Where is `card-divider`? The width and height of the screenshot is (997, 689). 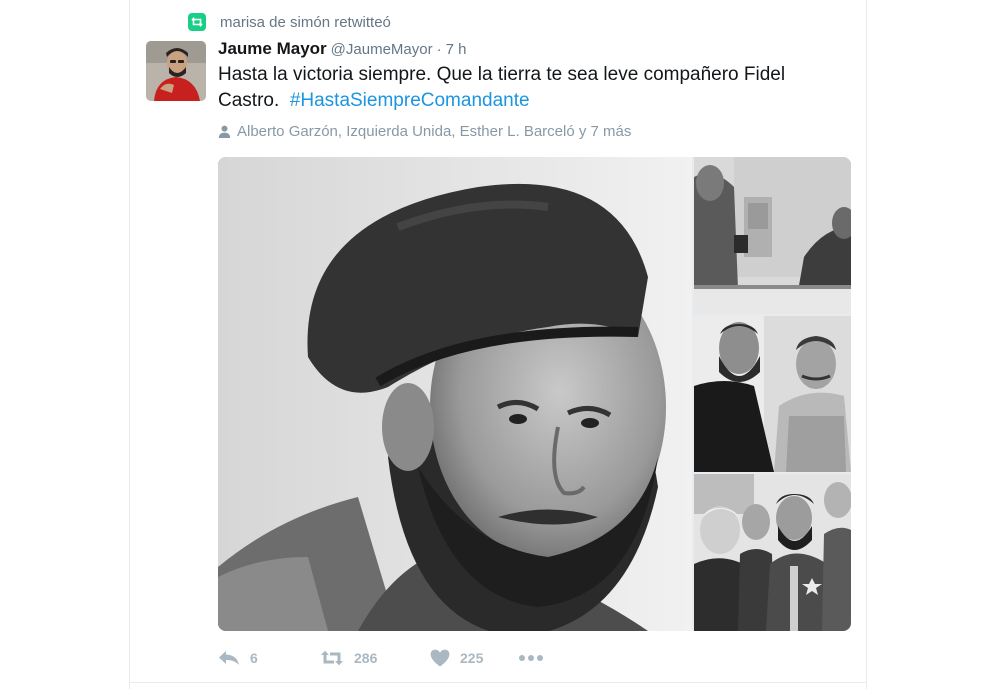 card-divider is located at coordinates (498, 682).